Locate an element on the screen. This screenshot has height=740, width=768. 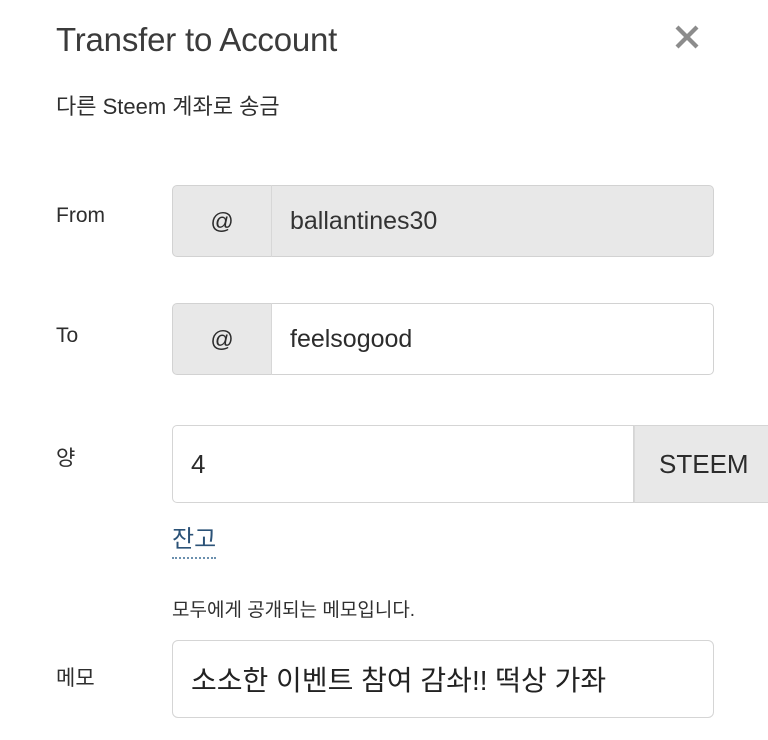
close-icon is located at coordinates (687, 37).